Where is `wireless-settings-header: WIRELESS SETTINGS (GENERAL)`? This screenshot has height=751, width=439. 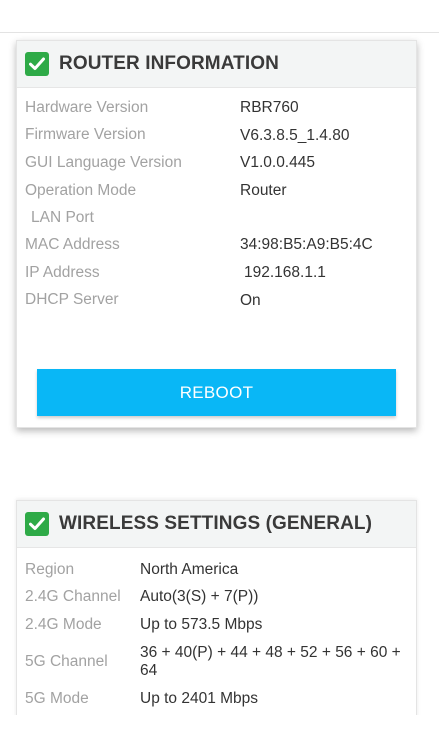 wireless-settings-header: WIRELESS SETTINGS (GENERAL) is located at coordinates (216, 524).